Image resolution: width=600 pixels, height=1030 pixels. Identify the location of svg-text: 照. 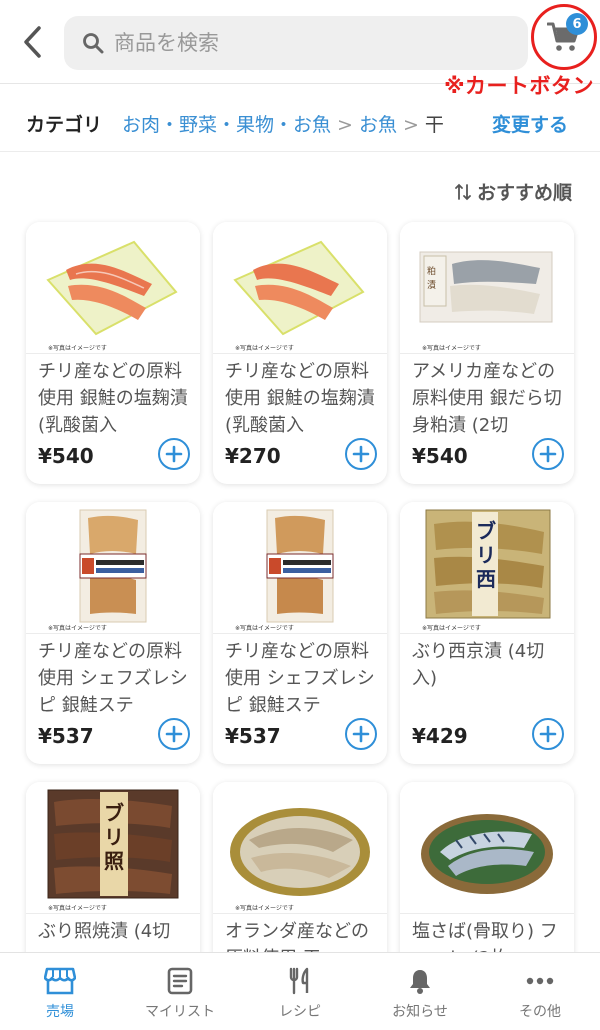
(114, 861).